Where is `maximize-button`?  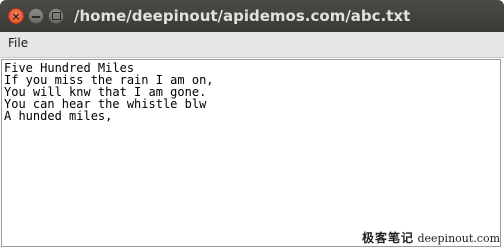
maximize-button is located at coordinates (56, 16).